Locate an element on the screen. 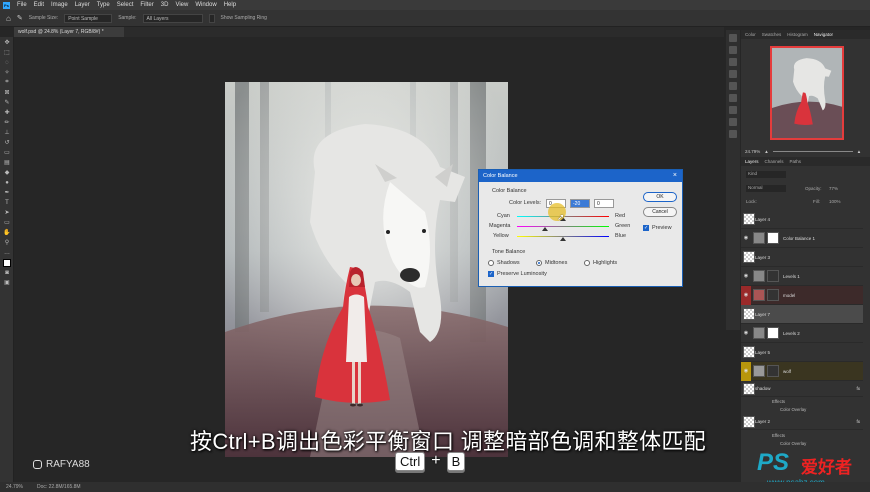 The width and height of the screenshot is (870, 492). layer-row: ◉Layer 4 is located at coordinates (802, 219).